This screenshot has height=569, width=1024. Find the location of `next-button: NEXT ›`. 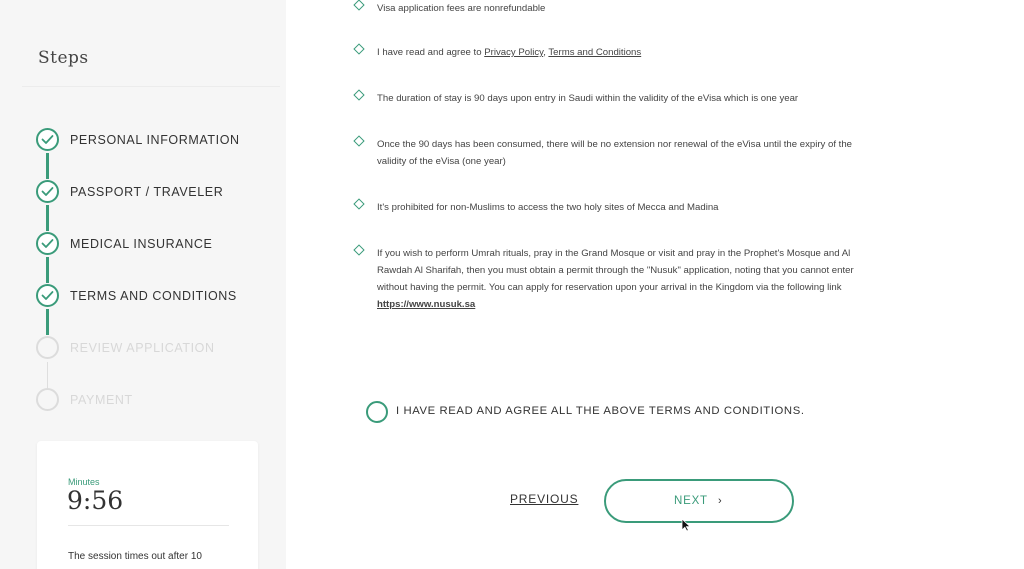

next-button: NEXT › is located at coordinates (699, 501).